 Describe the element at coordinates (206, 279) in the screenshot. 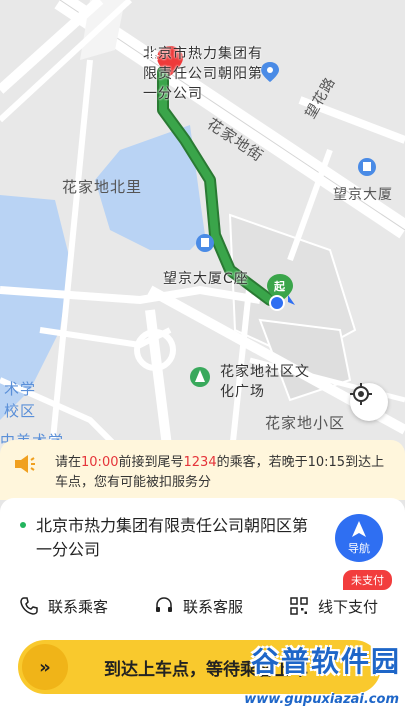

I see `start-map-label: 望京大厦C座` at that location.